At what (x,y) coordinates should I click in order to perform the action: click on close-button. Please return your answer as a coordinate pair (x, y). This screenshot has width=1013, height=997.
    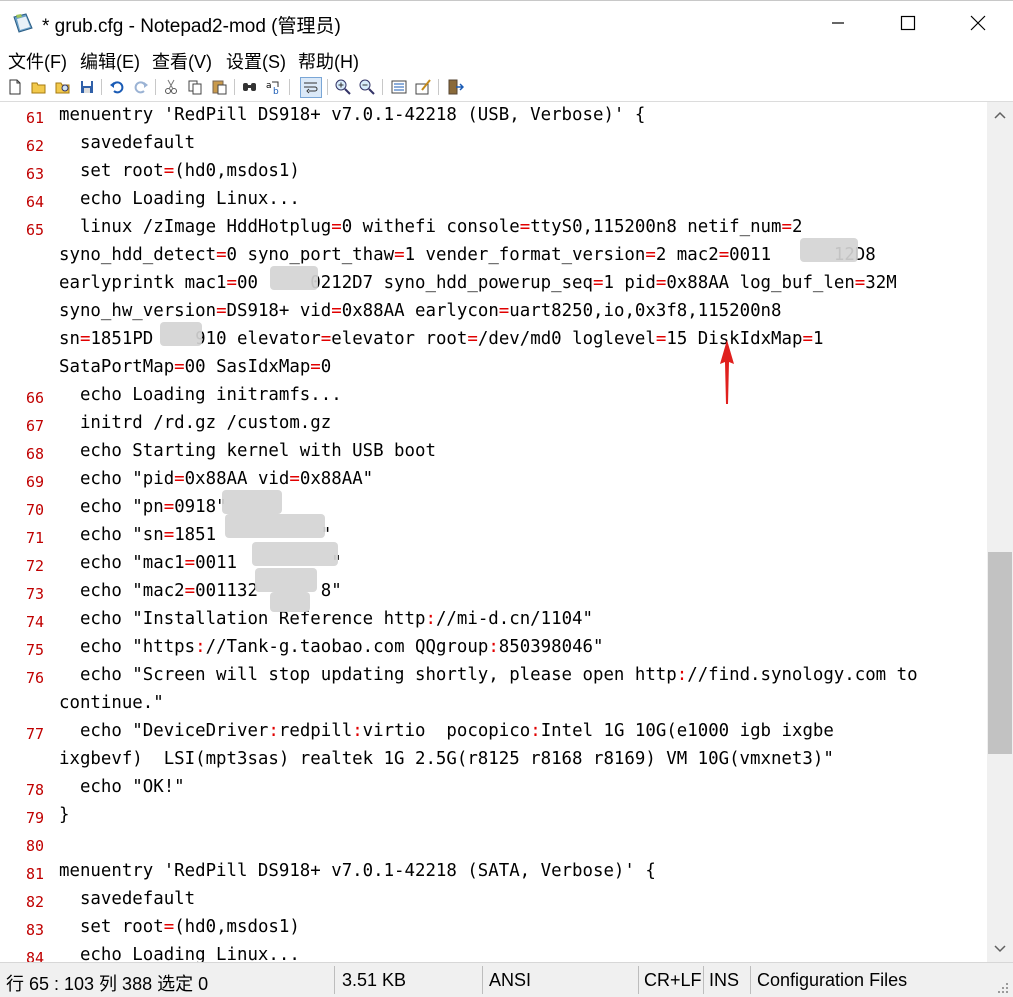
    Looking at the image, I should click on (978, 23).